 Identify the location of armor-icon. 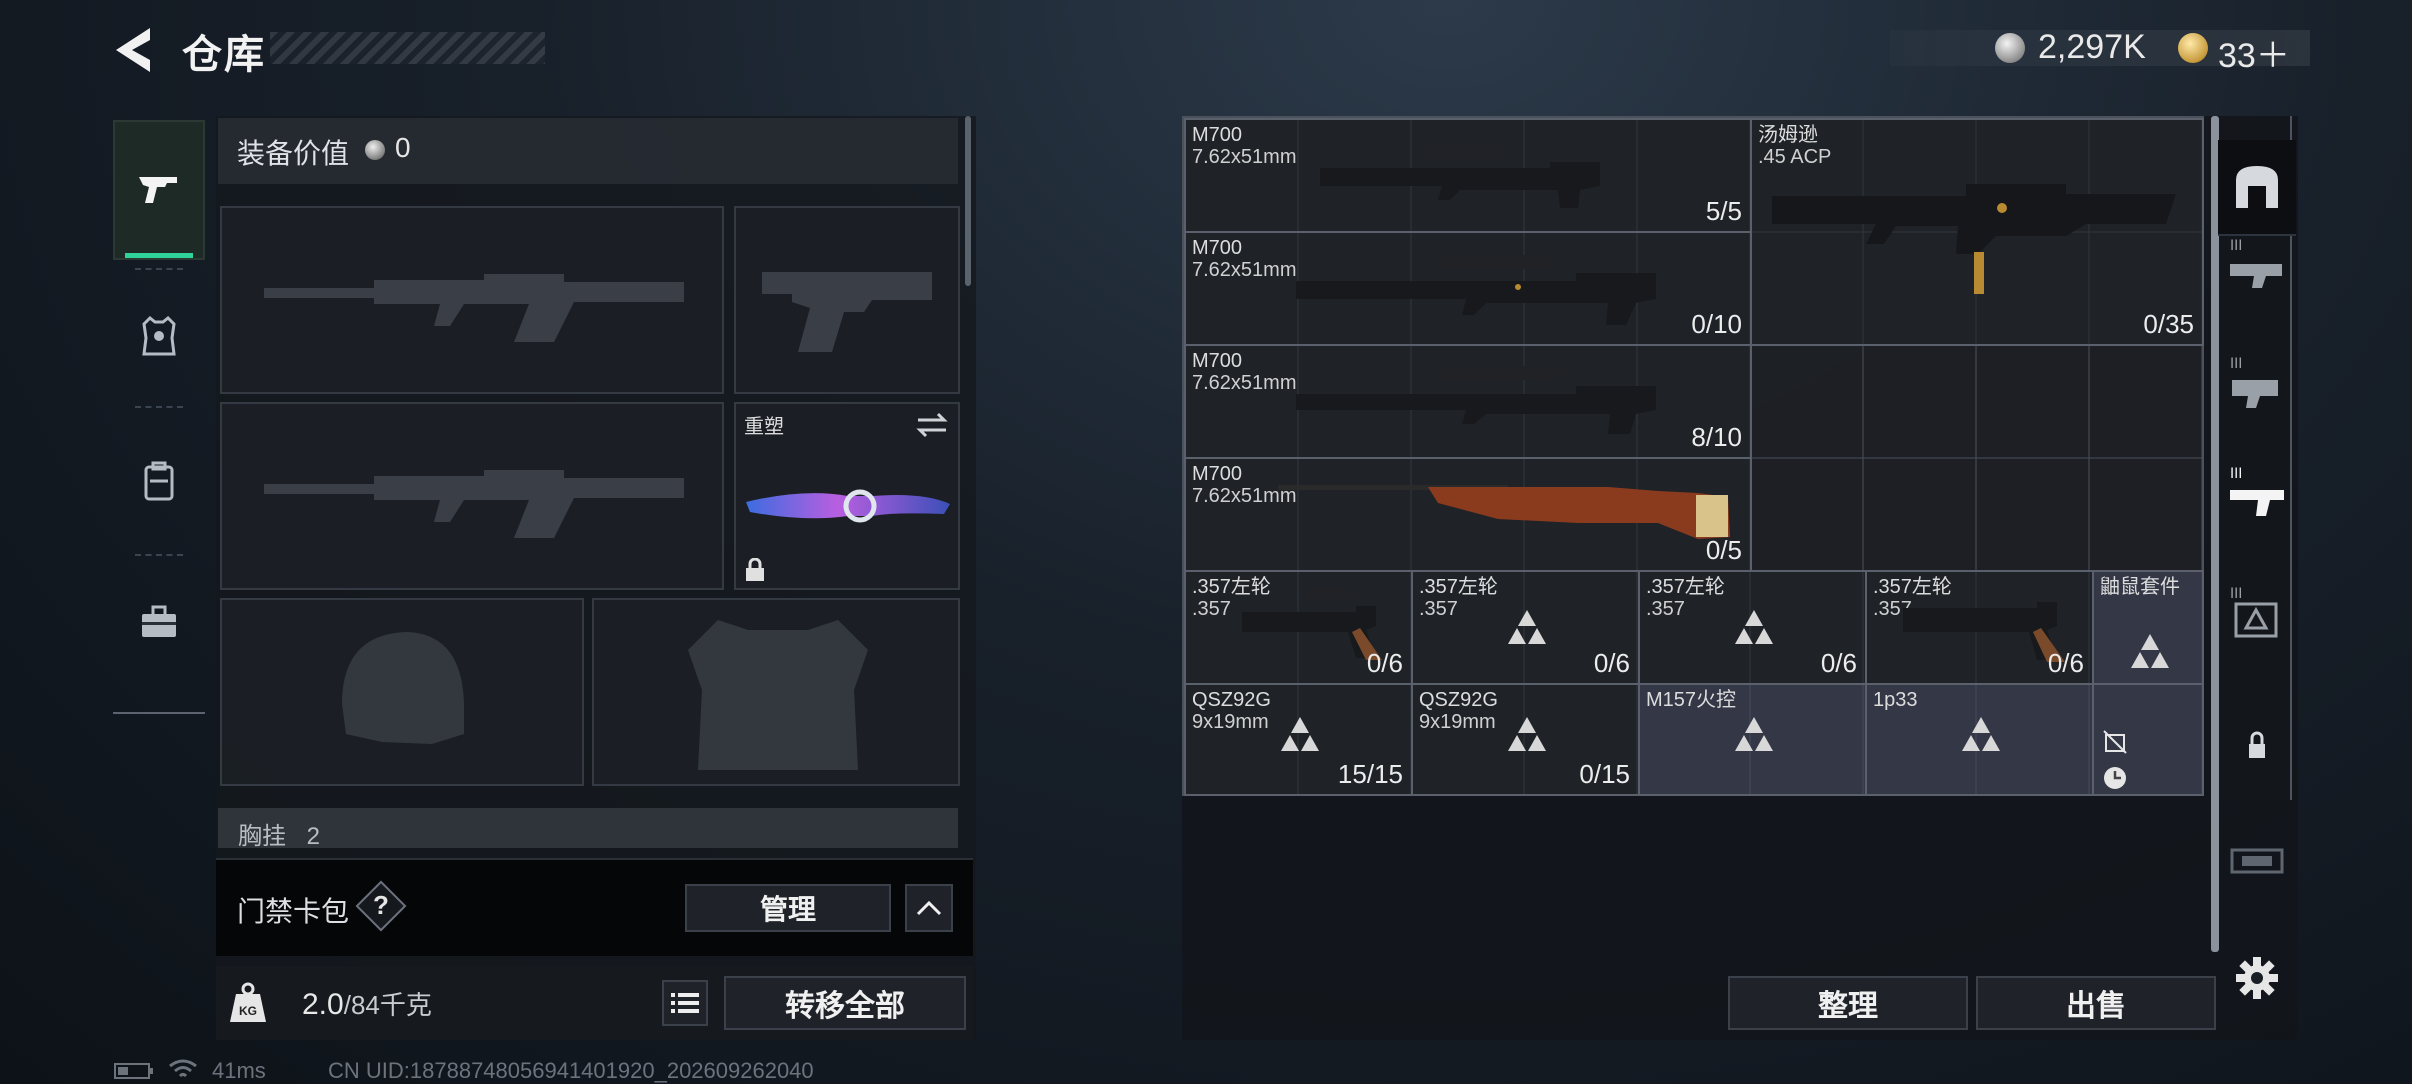
(159, 336).